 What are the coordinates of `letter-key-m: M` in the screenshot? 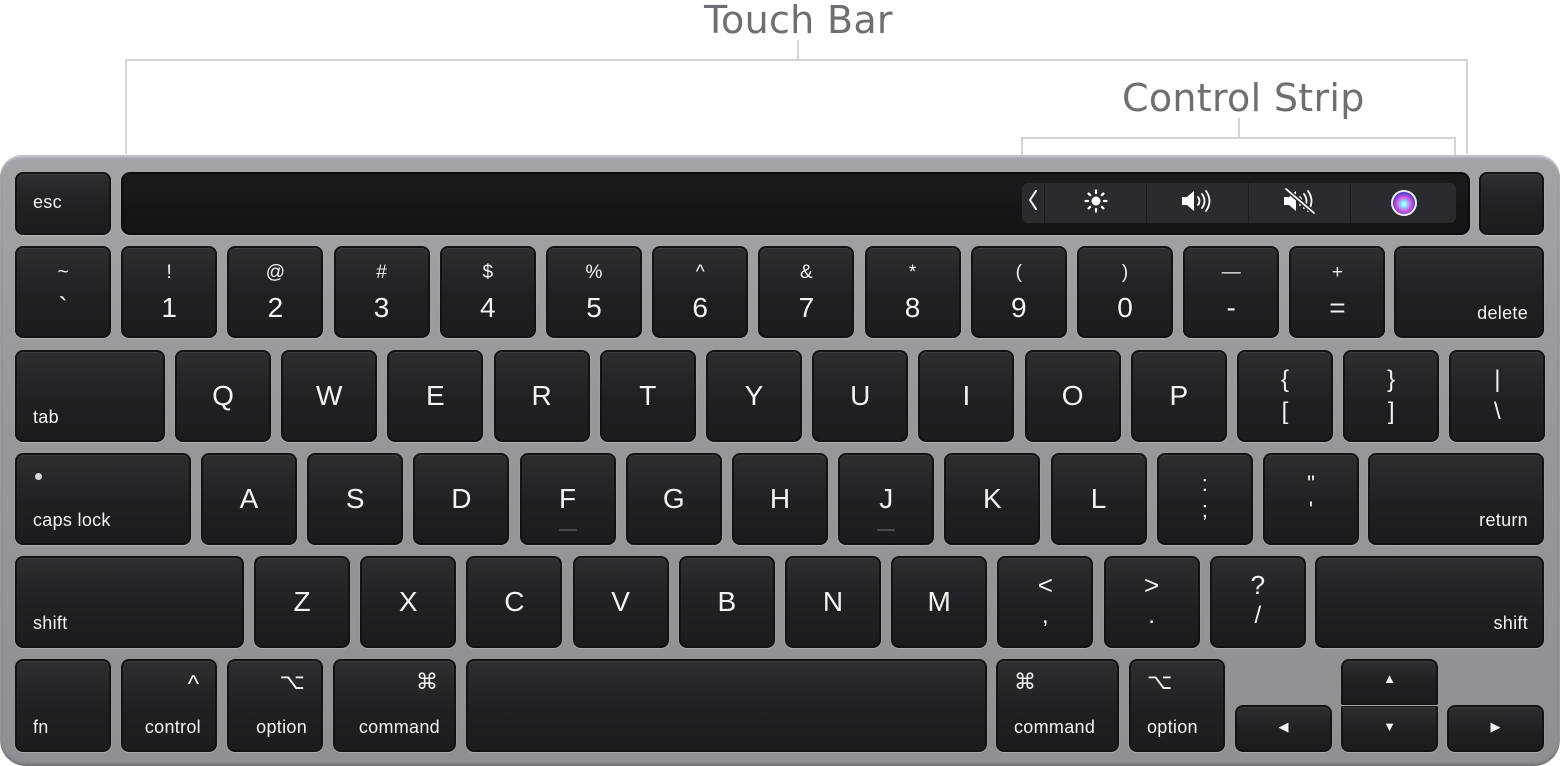 It's located at (939, 602).